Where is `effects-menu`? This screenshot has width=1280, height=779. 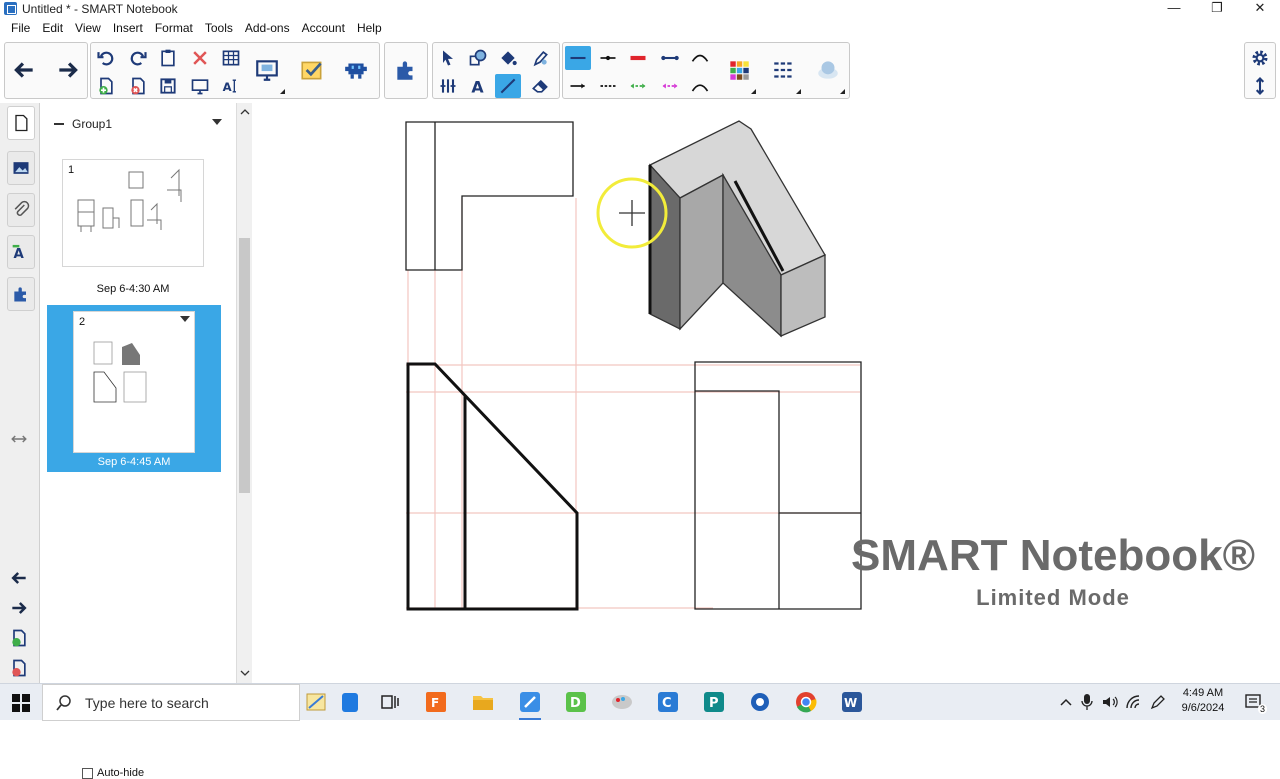
effects-menu is located at coordinates (842, 91).